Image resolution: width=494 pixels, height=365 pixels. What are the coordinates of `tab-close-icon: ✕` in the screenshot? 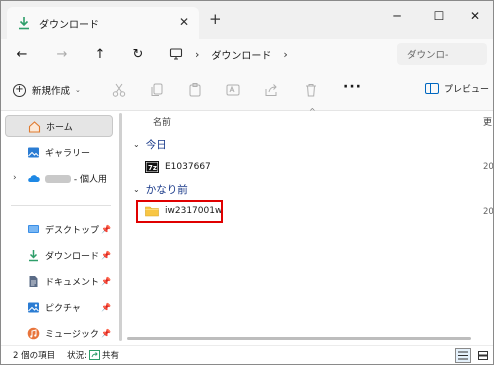 It's located at (184, 22).